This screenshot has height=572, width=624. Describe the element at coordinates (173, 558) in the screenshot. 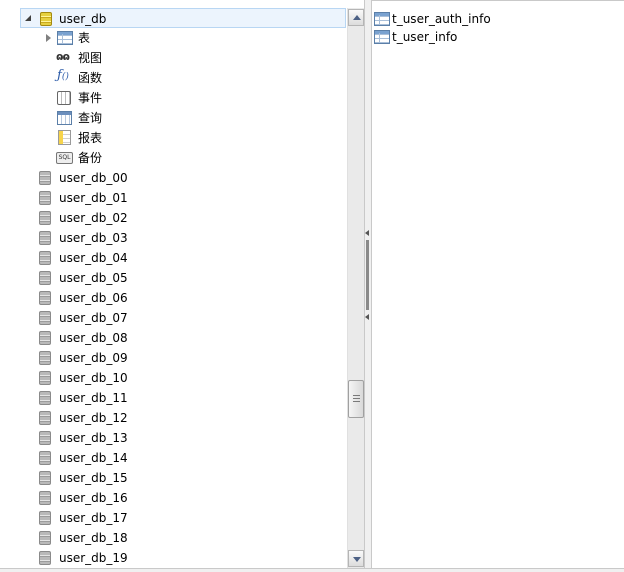

I see `tree-node-database: user_db_19` at that location.